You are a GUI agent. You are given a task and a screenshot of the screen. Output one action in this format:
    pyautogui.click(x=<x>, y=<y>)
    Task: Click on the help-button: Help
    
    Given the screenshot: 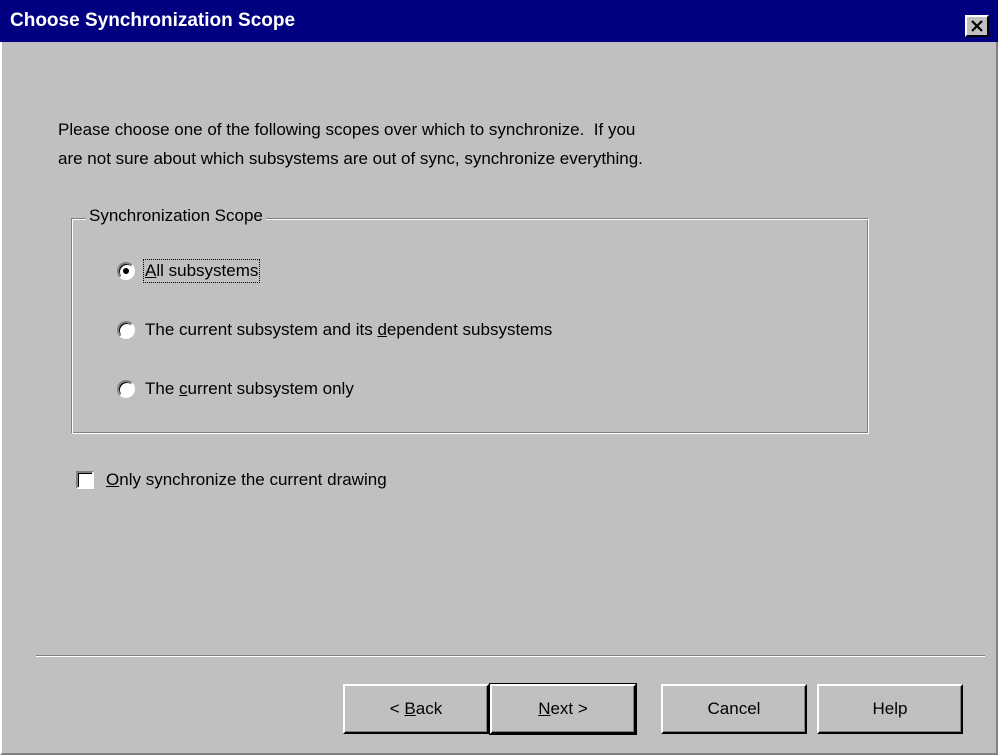 What is the action you would take?
    pyautogui.click(x=890, y=709)
    